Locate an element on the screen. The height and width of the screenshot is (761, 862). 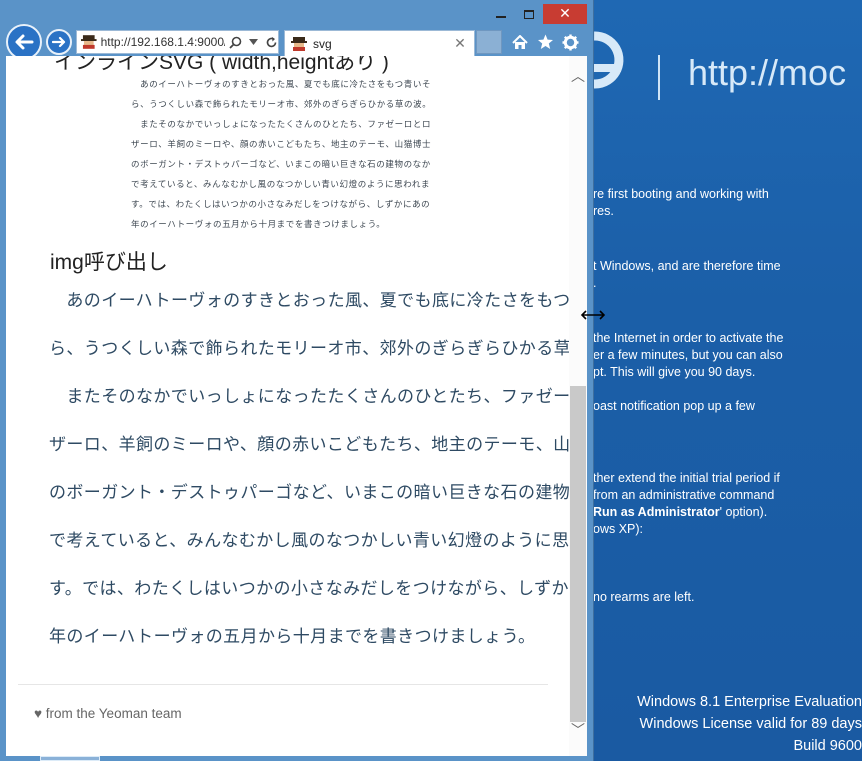
info-line: ther extend the initial trial period if is located at coordinates (686, 478).